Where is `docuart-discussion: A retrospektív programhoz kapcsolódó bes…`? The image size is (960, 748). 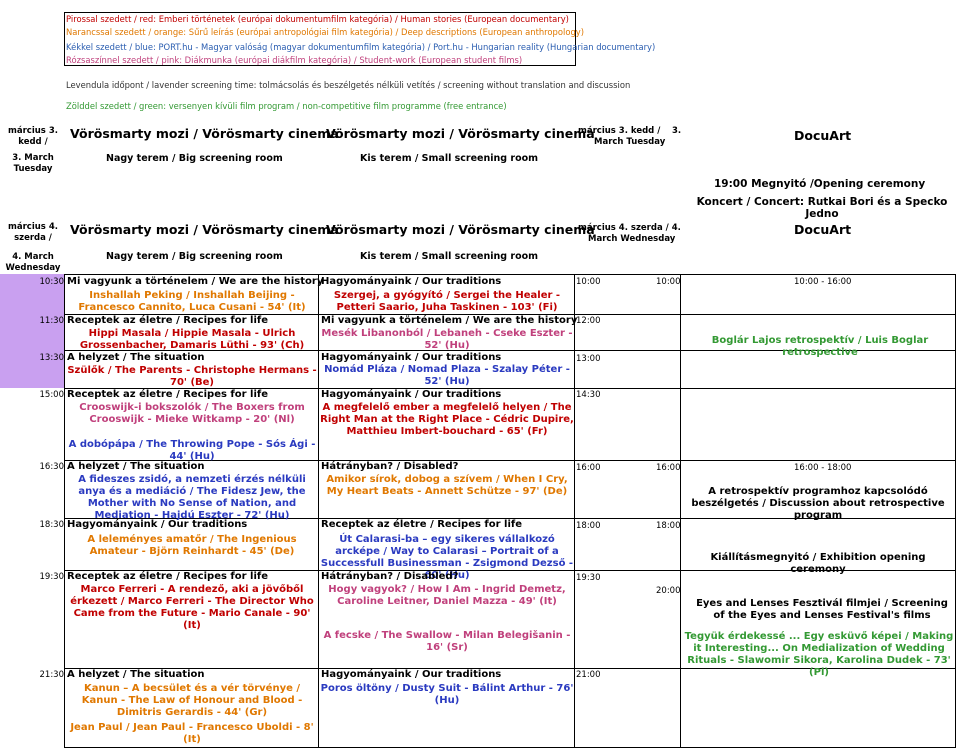 docuart-discussion: A retrospektív programhoz kapcsolódó bes… is located at coordinates (818, 503).